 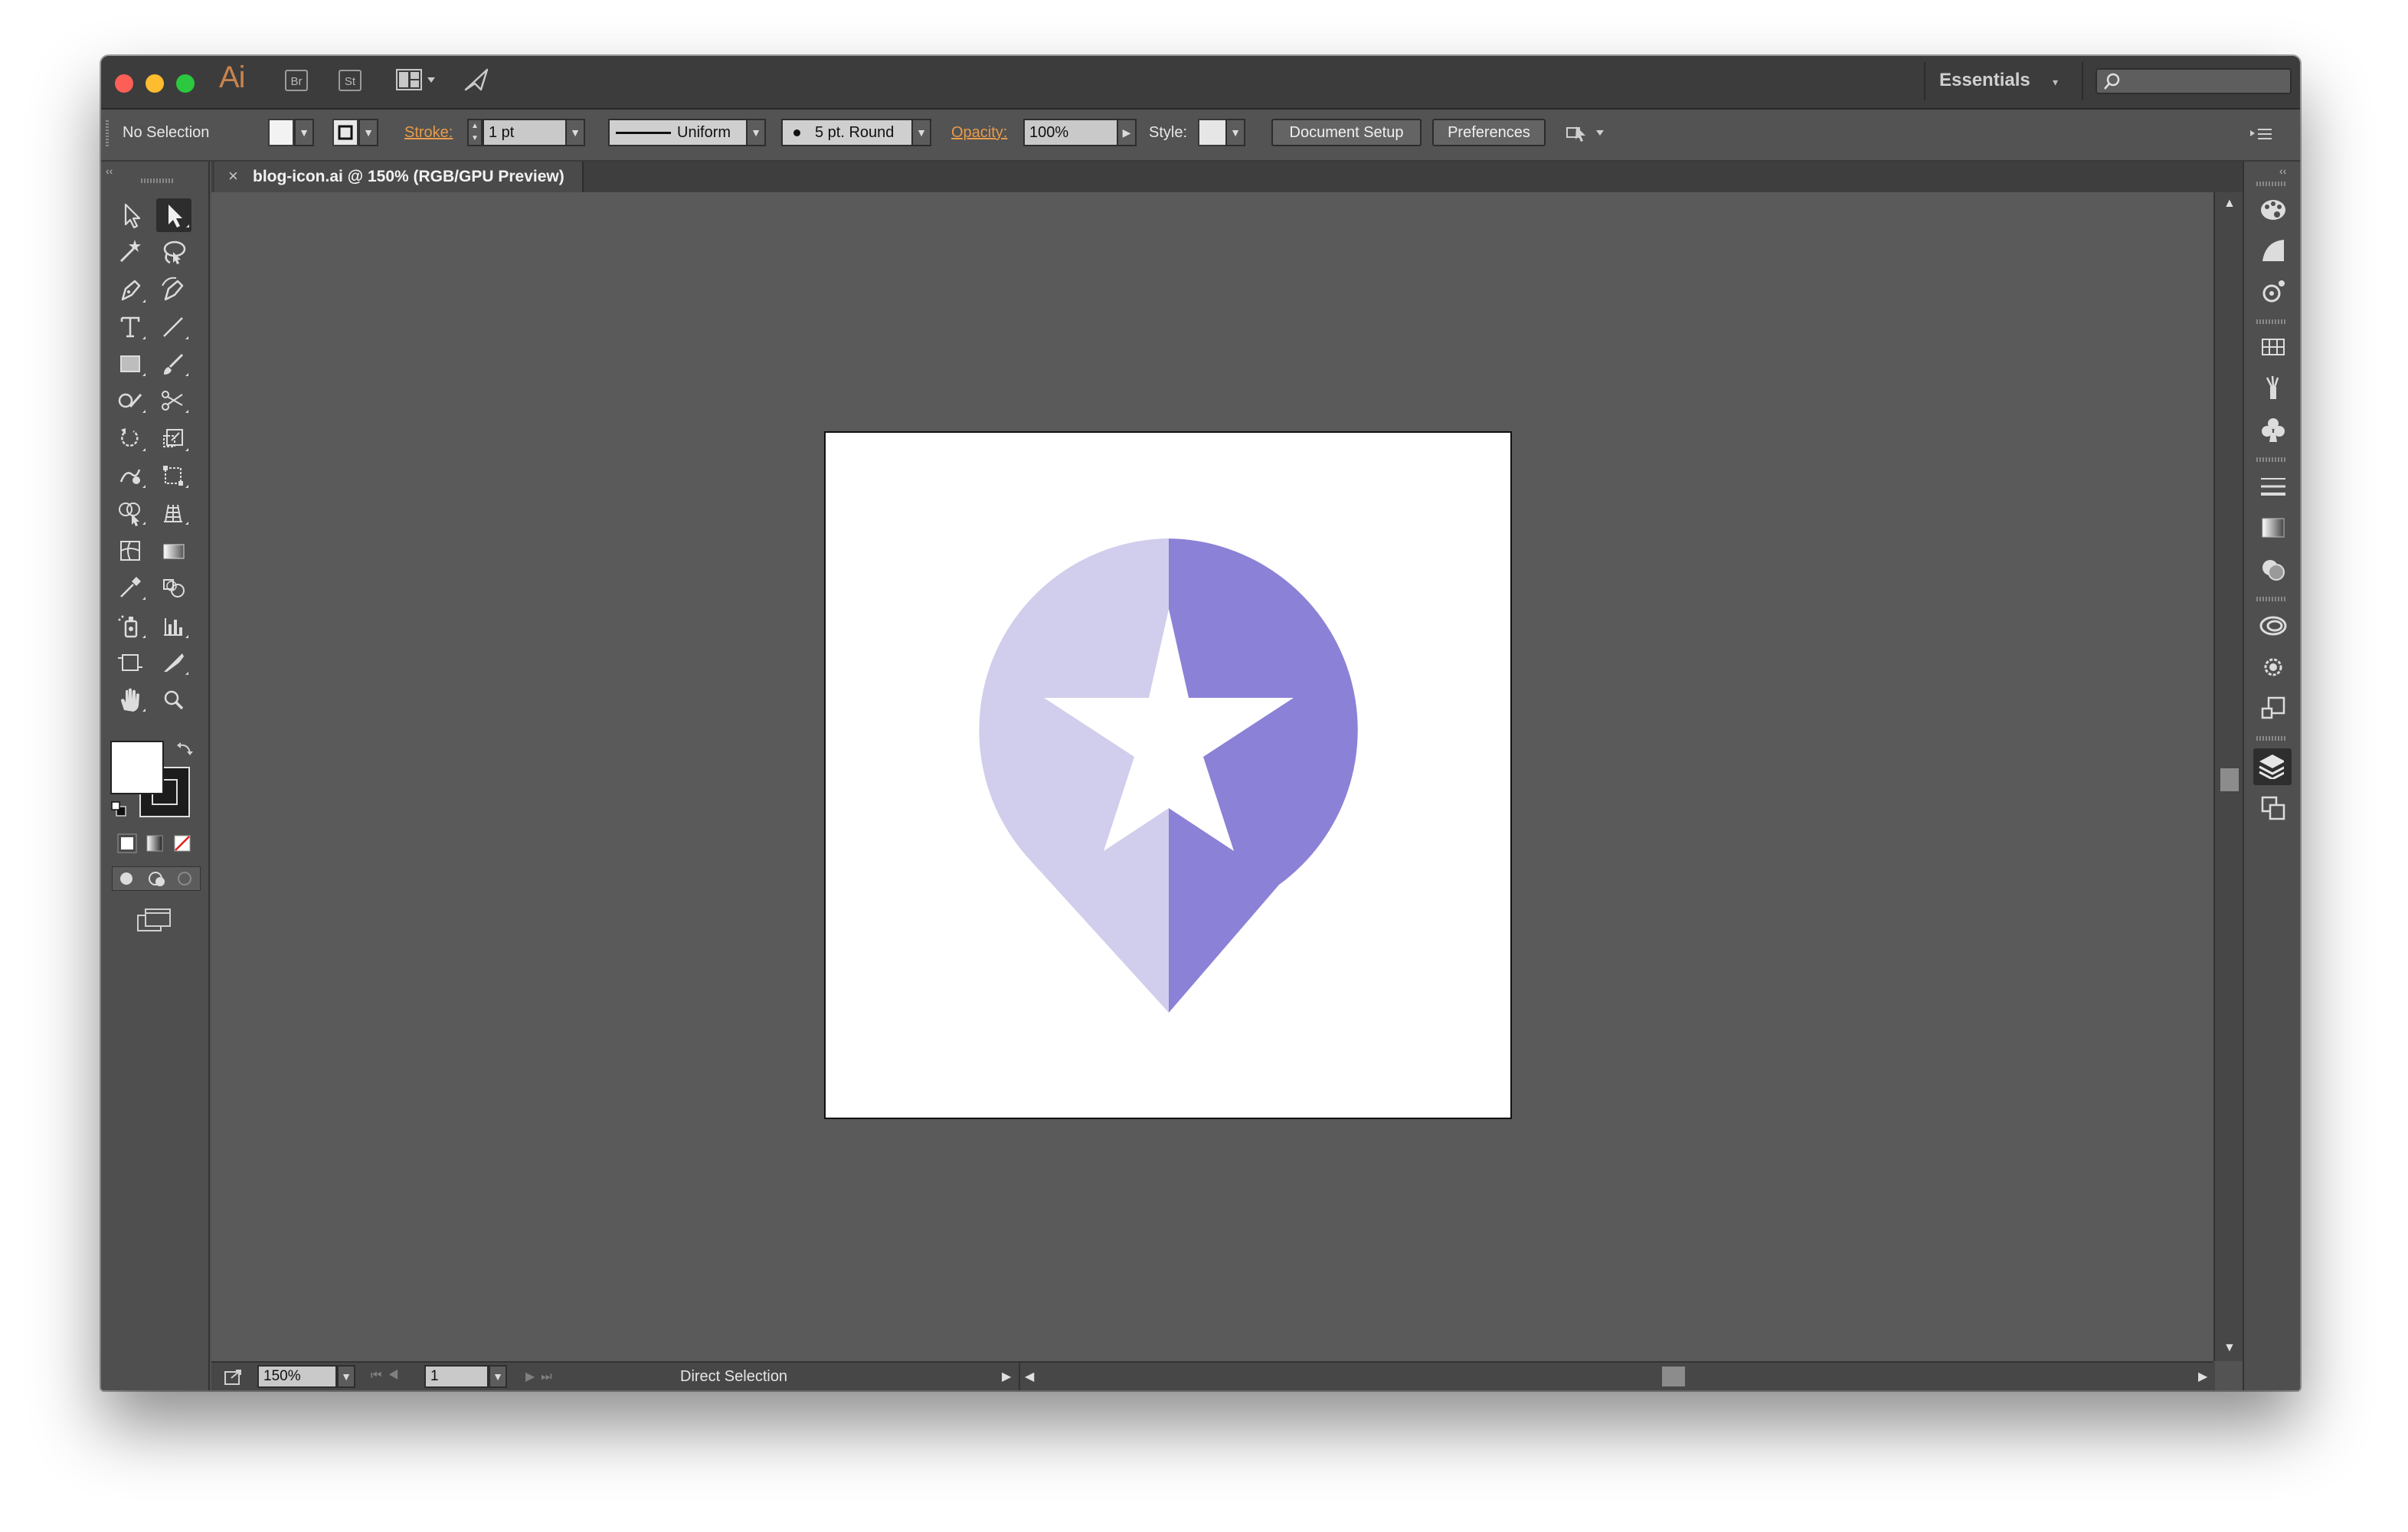 I want to click on scroll-left-icon: ◀, so click(x=1029, y=1377).